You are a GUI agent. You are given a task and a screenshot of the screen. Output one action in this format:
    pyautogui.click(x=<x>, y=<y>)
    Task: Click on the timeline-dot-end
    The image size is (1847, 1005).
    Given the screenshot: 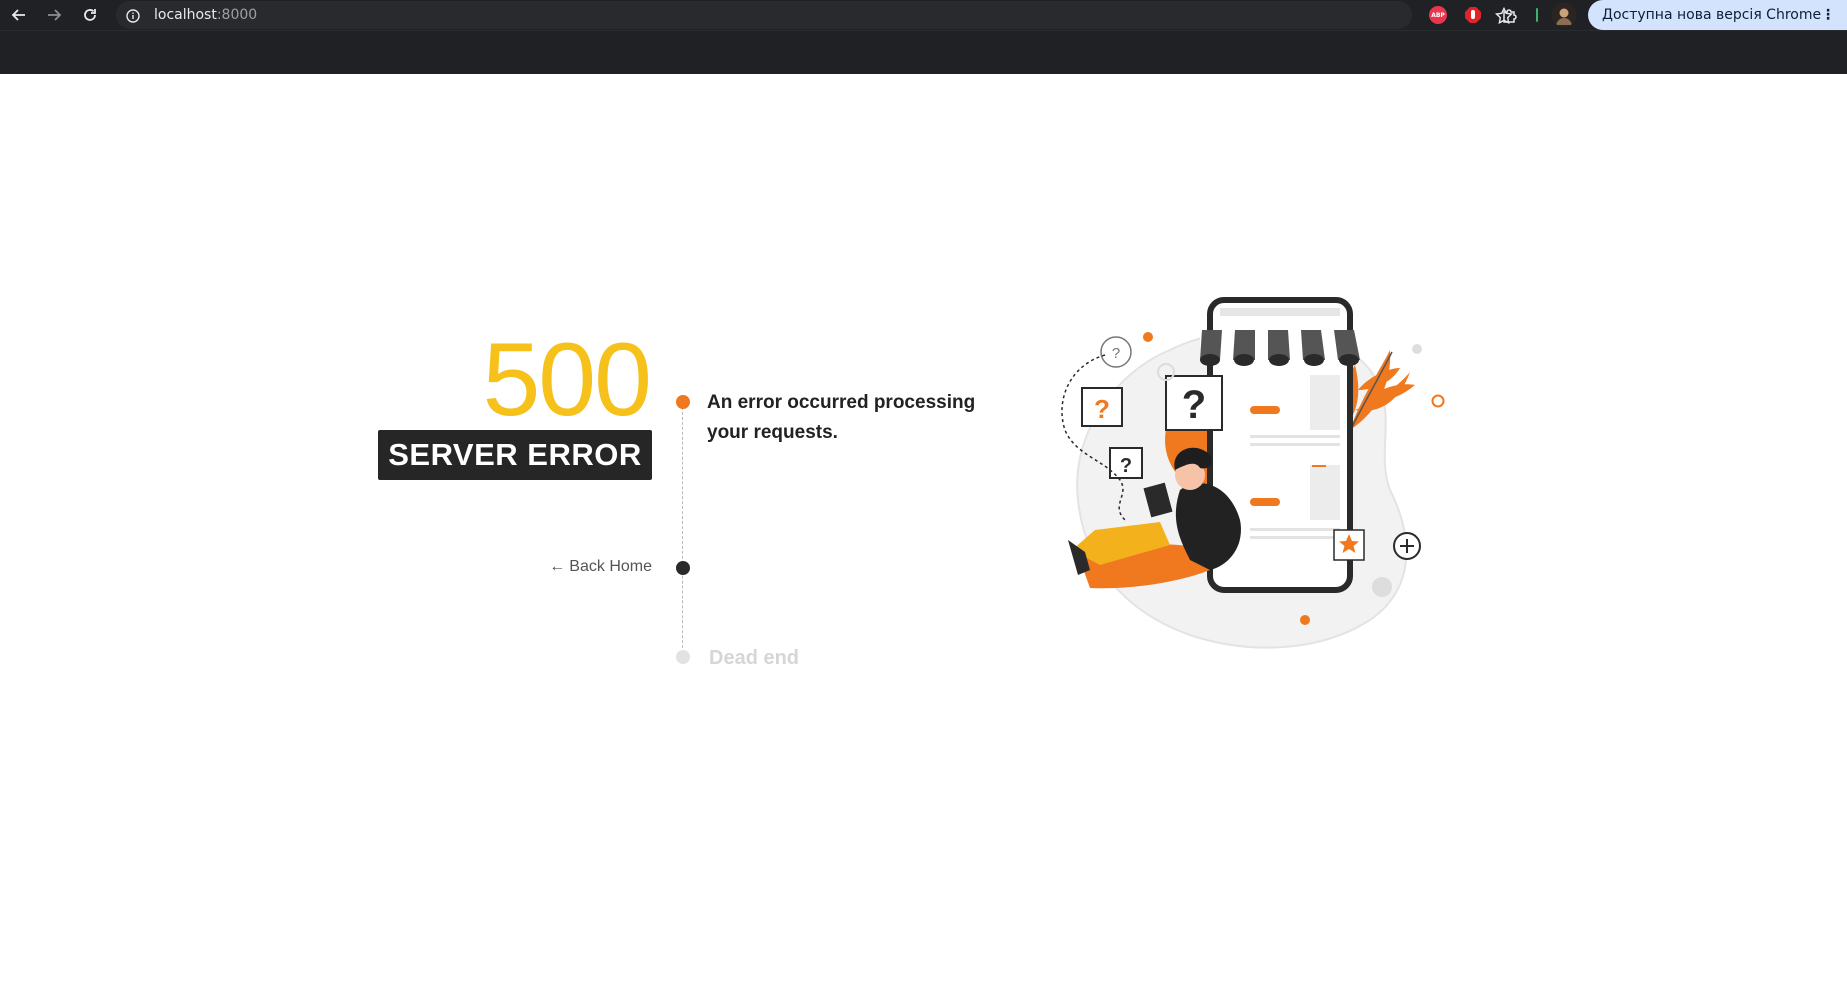 What is the action you would take?
    pyautogui.click(x=683, y=657)
    